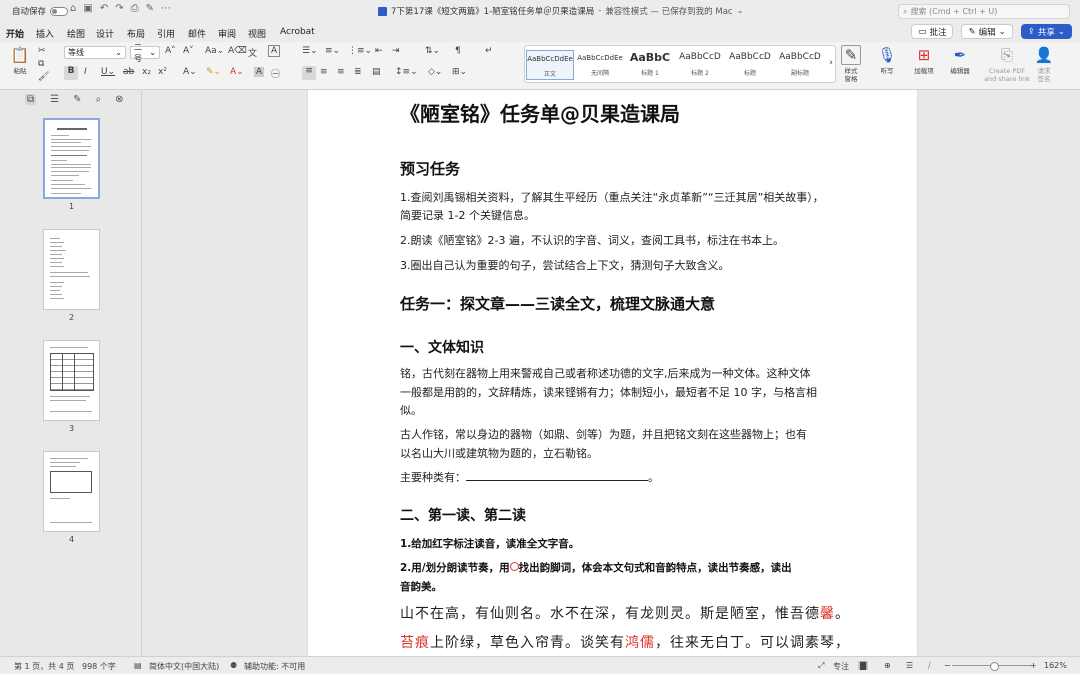 This screenshot has width=1080, height=674. What do you see at coordinates (59, 11) in the screenshot?
I see `toggle-switch` at bounding box center [59, 11].